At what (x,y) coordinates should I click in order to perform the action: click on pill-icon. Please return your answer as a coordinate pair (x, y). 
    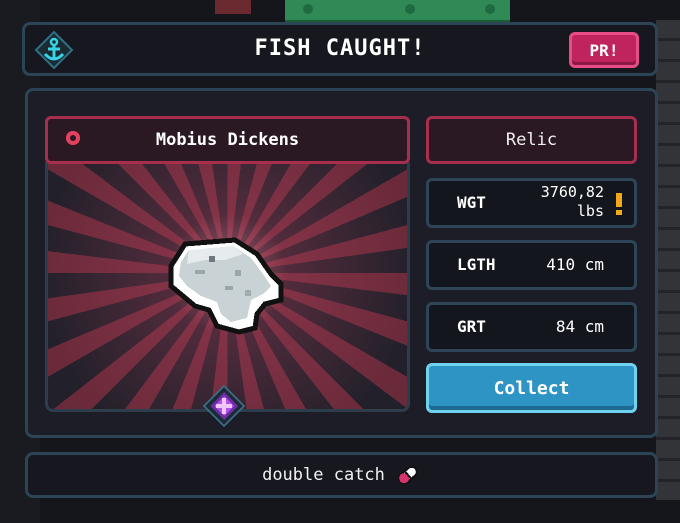
    Looking at the image, I should click on (408, 475).